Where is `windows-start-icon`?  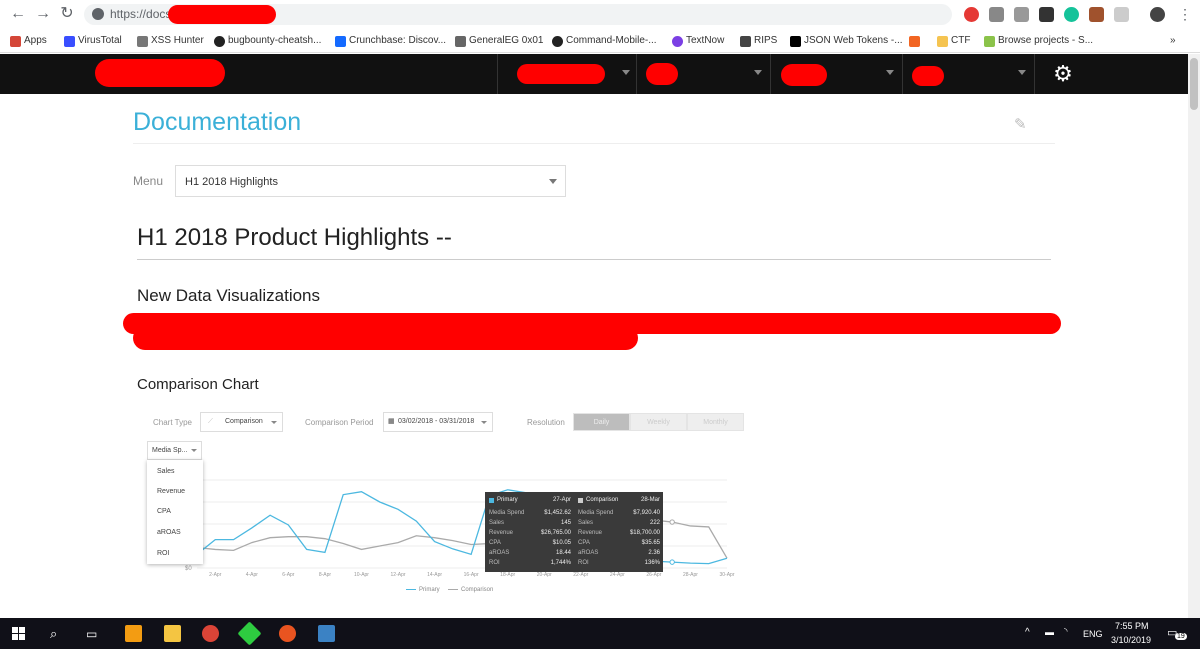
windows-start-icon is located at coordinates (18, 633).